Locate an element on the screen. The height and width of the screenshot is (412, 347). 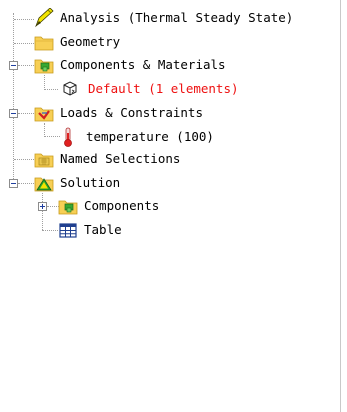
tree-item-geometry: Geometry is located at coordinates (77, 42).